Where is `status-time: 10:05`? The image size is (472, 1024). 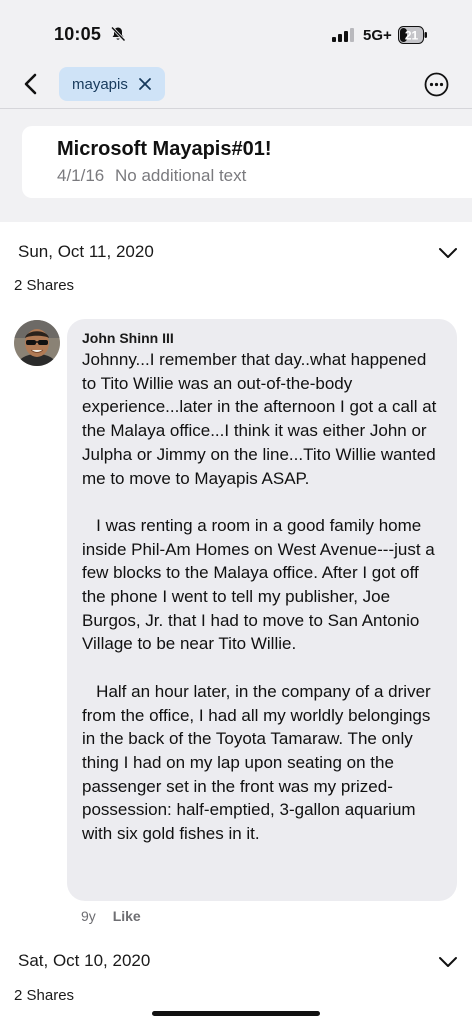 status-time: 10:05 is located at coordinates (78, 34).